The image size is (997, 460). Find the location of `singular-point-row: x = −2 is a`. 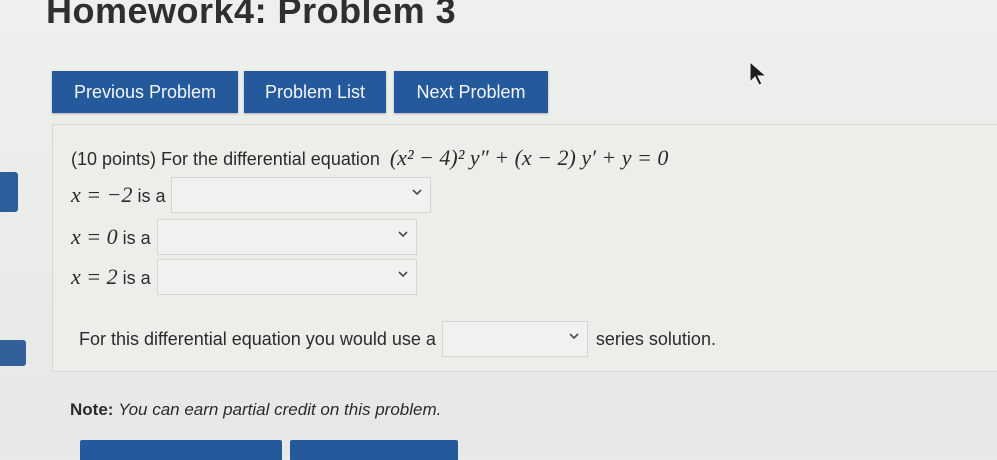

singular-point-row: x = −2 is a is located at coordinates (251, 195).